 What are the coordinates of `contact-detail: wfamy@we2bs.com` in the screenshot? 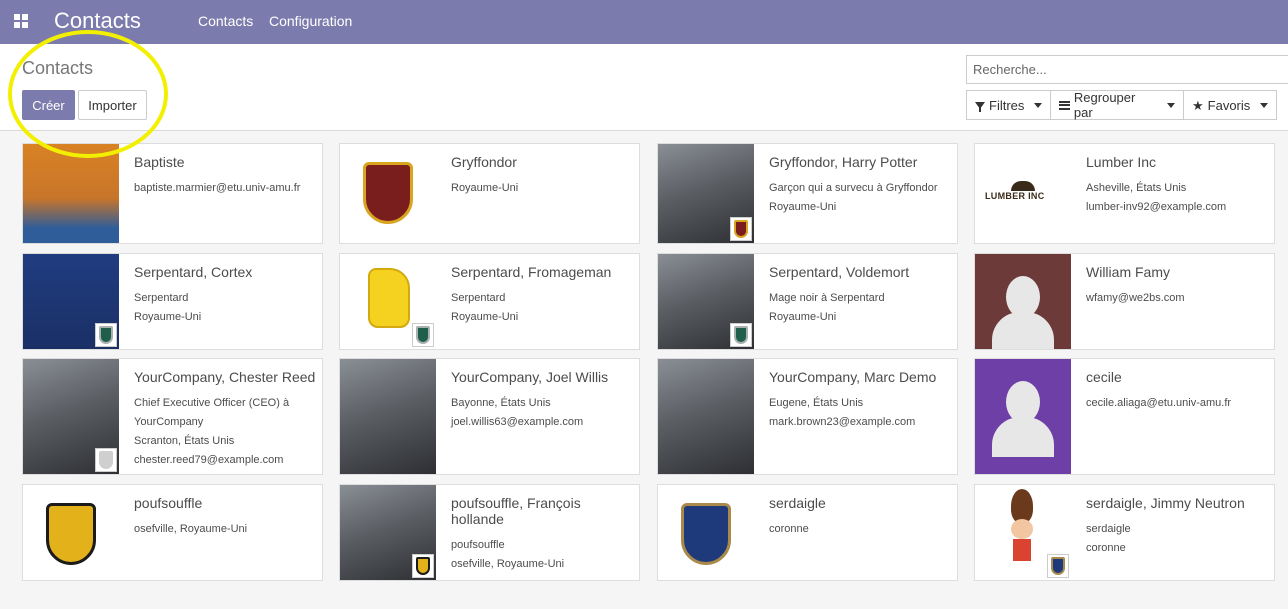 It's located at (1135, 298).